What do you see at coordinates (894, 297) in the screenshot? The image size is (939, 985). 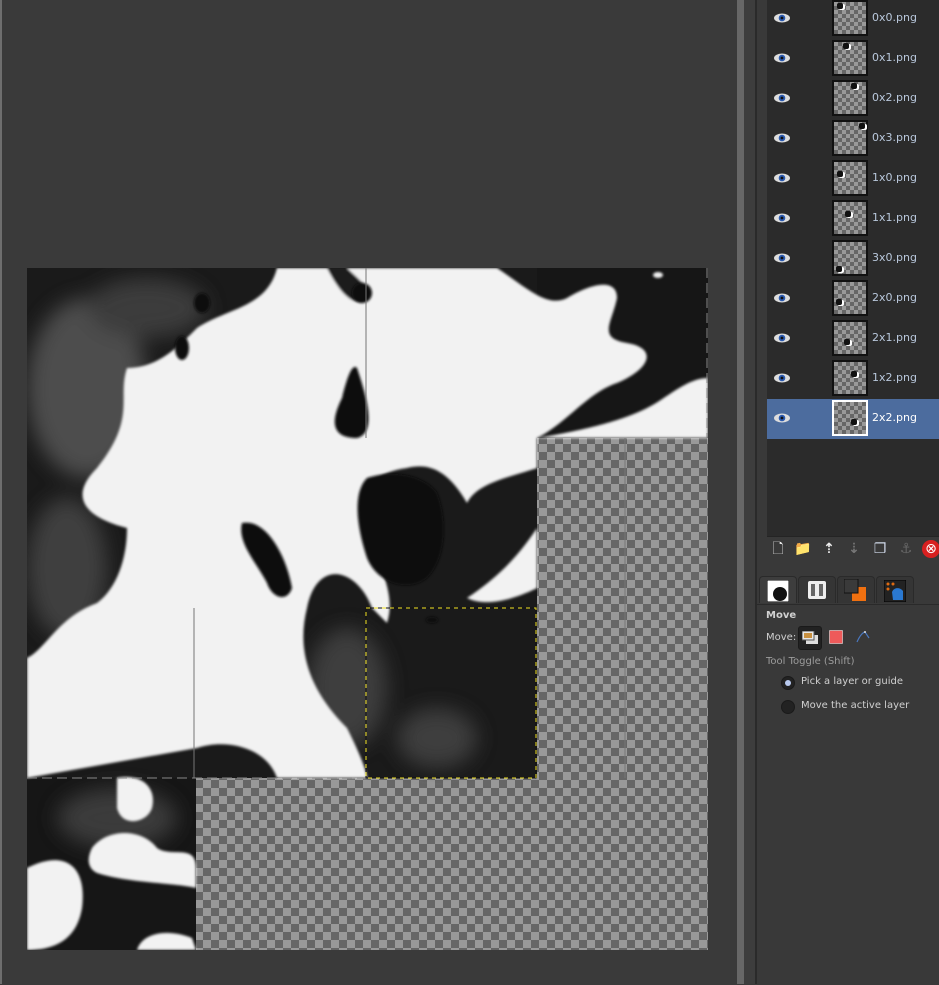 I see `layer-name: 2x0.png` at bounding box center [894, 297].